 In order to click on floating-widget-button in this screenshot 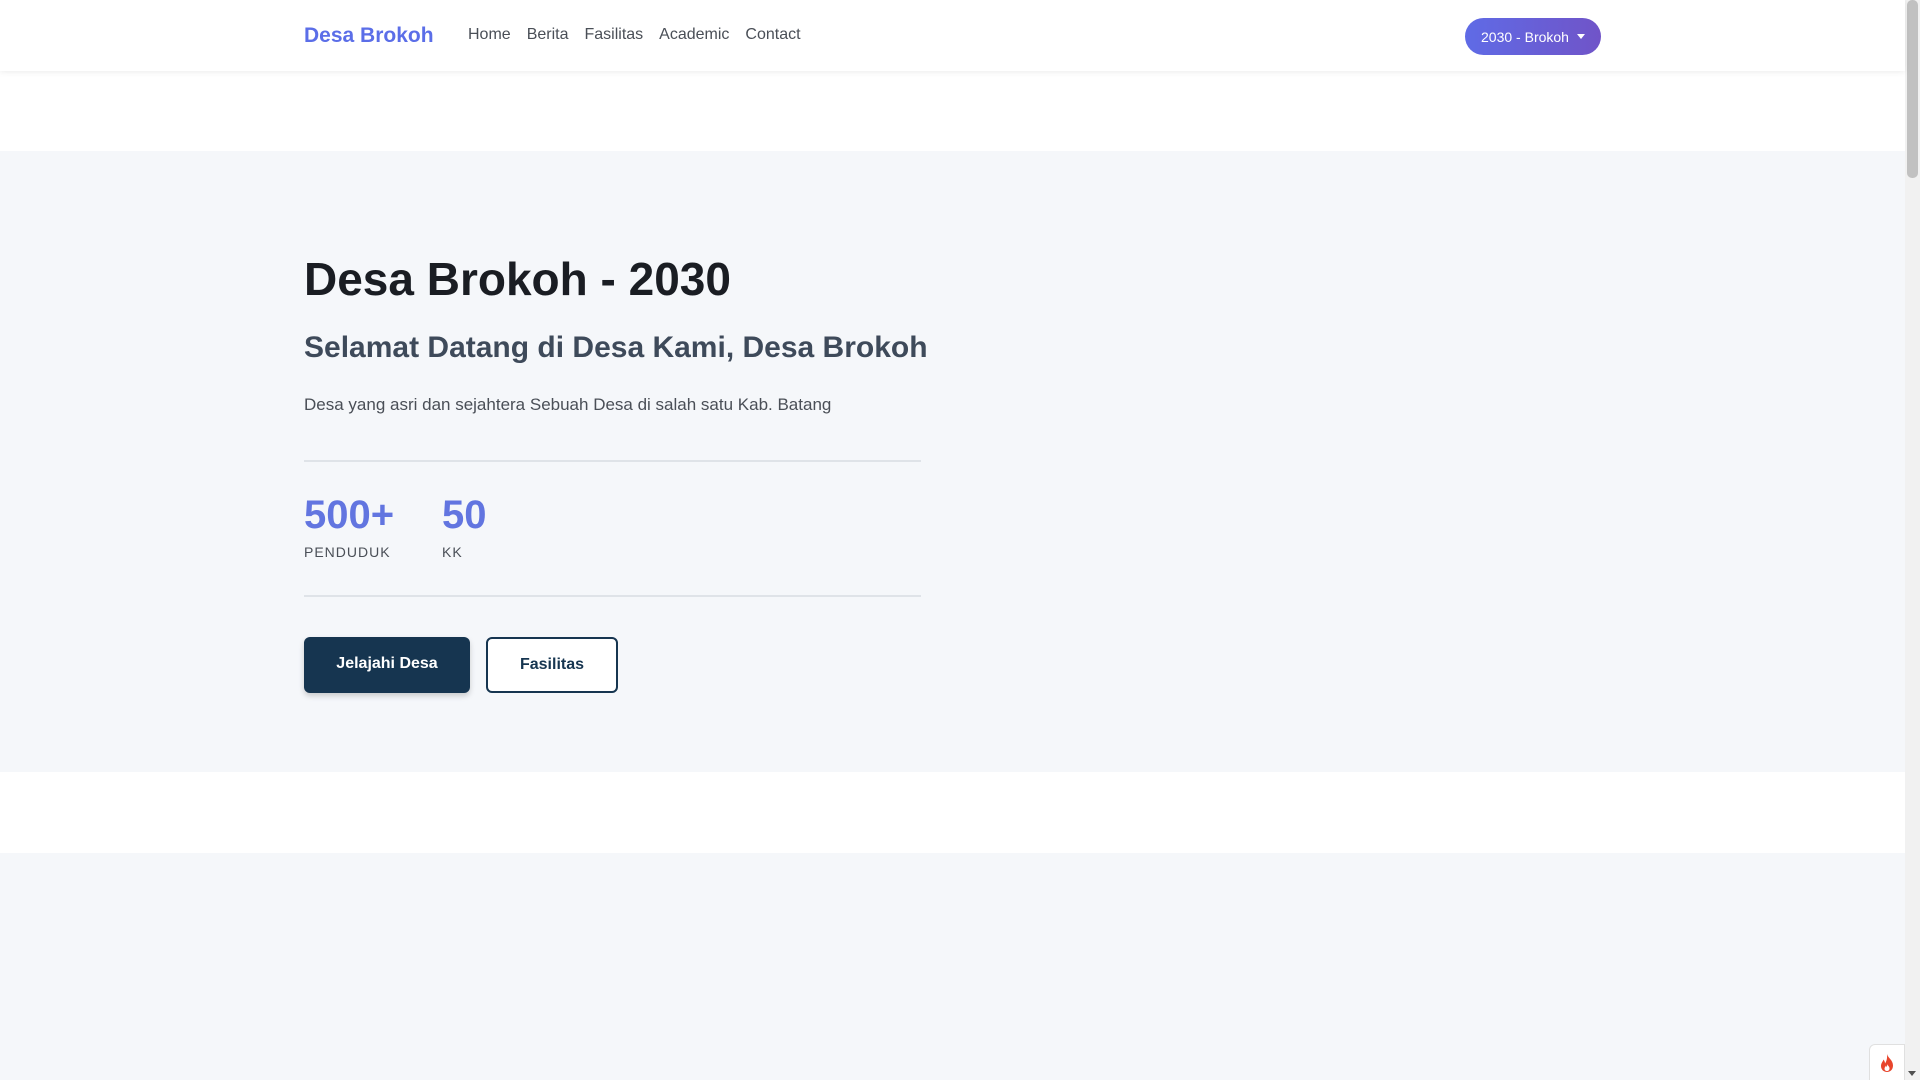, I will do `click(1887, 1062)`.